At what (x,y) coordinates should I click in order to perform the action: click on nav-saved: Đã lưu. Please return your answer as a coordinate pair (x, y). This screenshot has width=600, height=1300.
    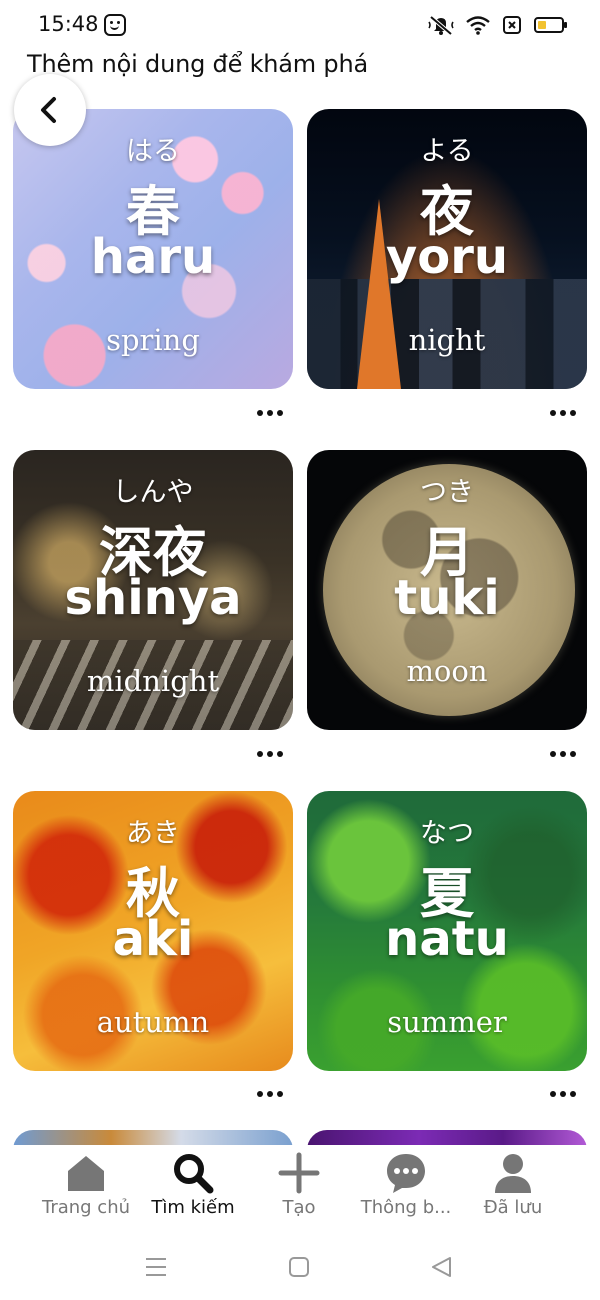
    Looking at the image, I should click on (513, 1190).